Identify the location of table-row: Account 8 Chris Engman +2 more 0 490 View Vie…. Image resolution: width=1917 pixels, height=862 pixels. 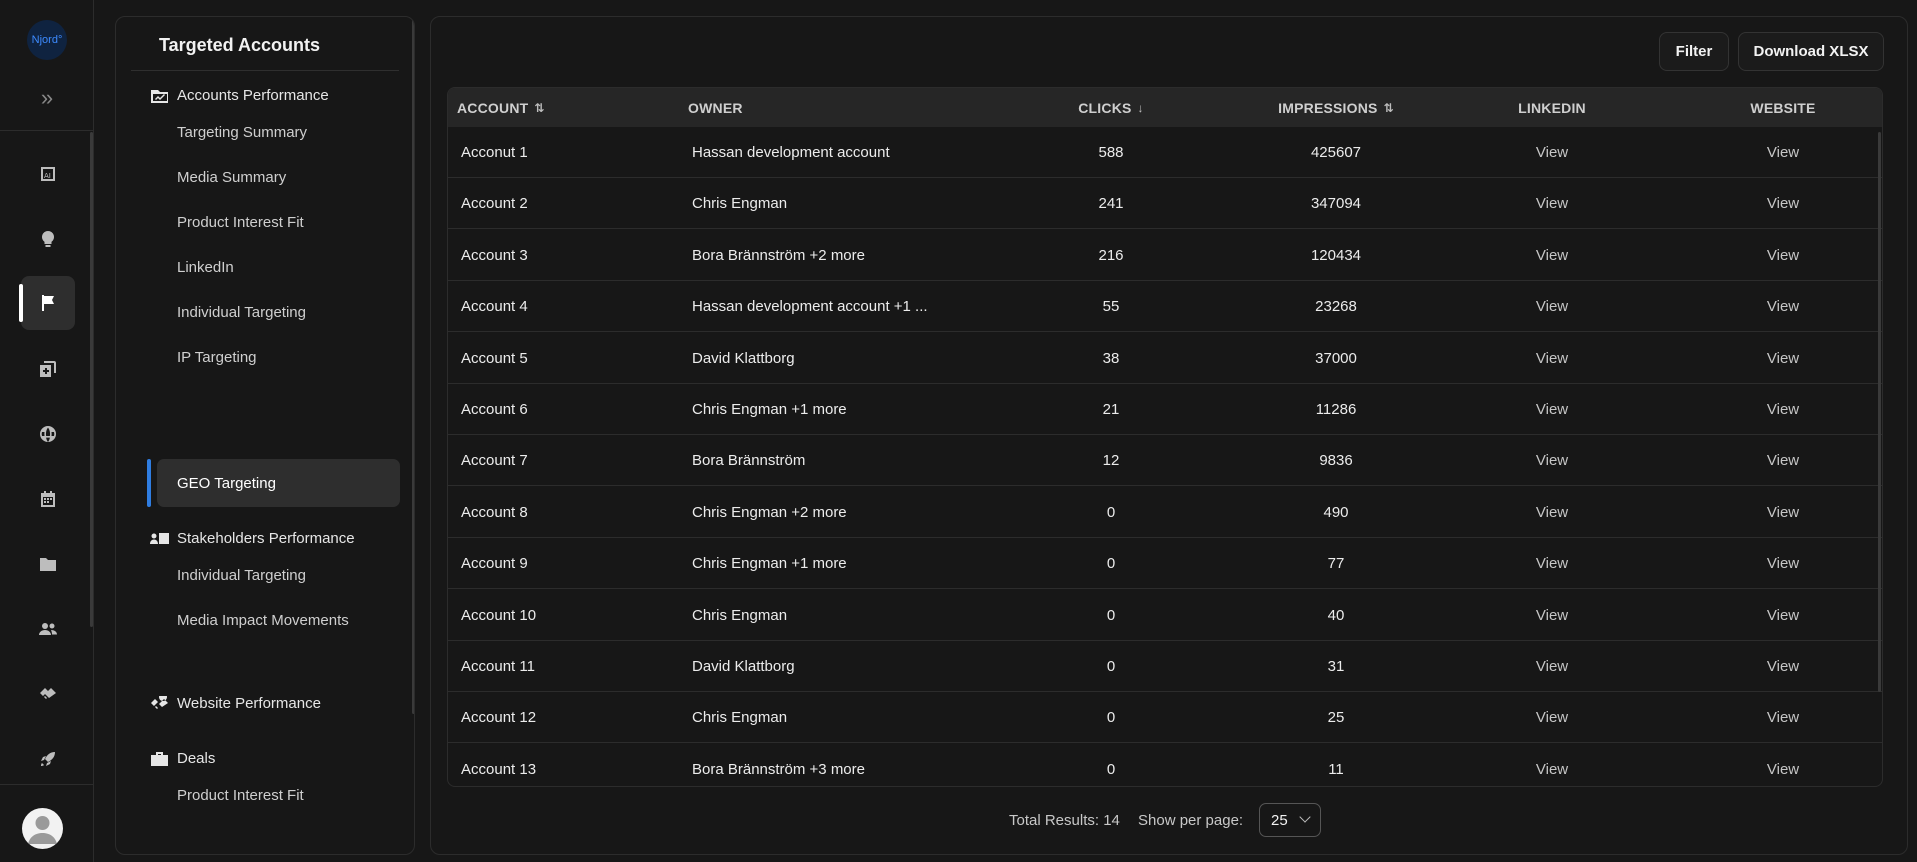
(1165, 512).